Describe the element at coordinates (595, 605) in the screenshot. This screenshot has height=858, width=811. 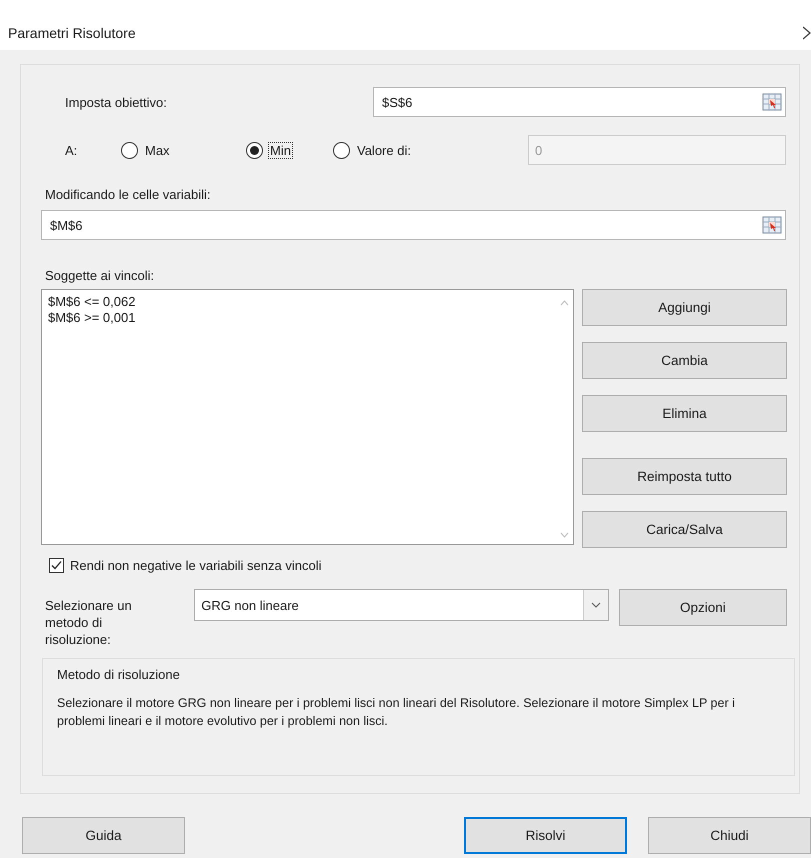
I see `caret-icon` at that location.